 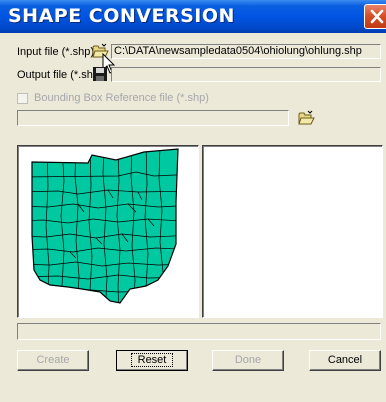 I want to click on output-file-save-button, so click(x=100, y=74).